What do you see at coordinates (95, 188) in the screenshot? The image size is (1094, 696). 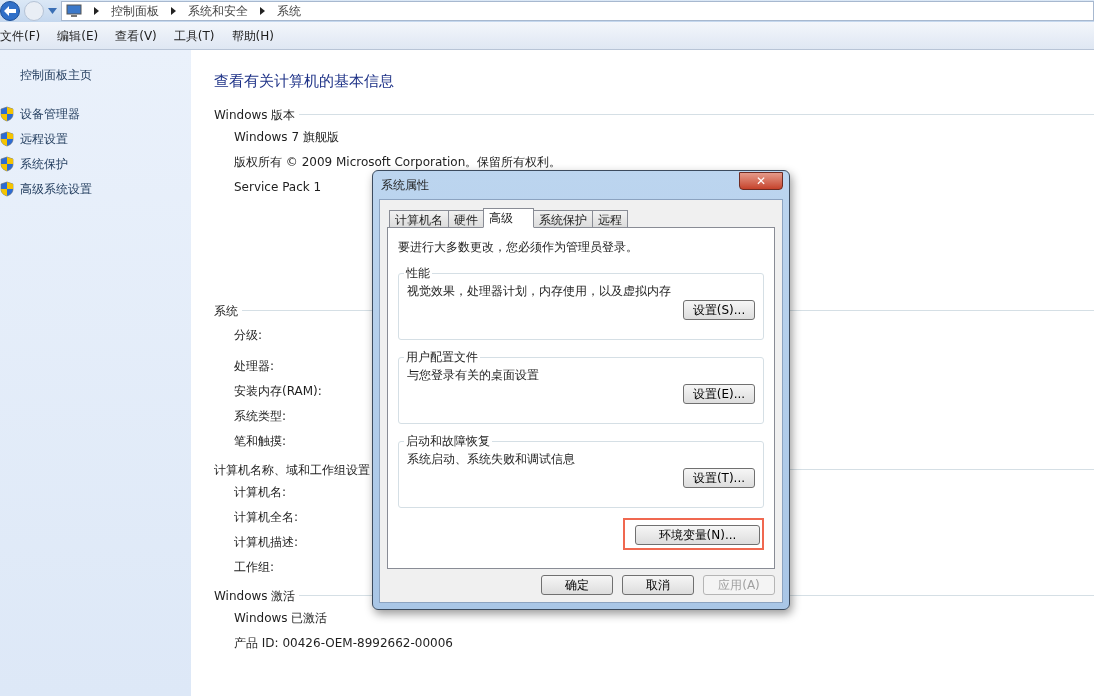 I see `sidebar-item: 高级系统设置` at bounding box center [95, 188].